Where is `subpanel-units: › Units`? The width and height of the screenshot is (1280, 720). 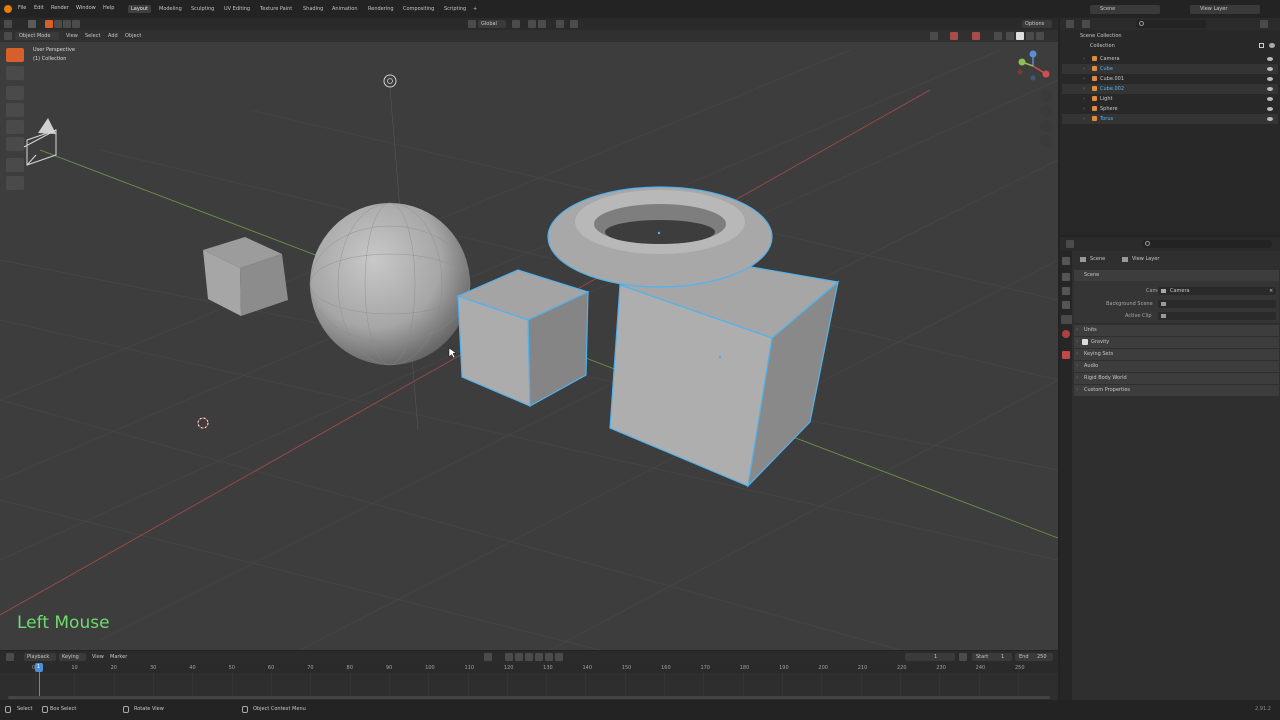 subpanel-units: › Units is located at coordinates (1176, 330).